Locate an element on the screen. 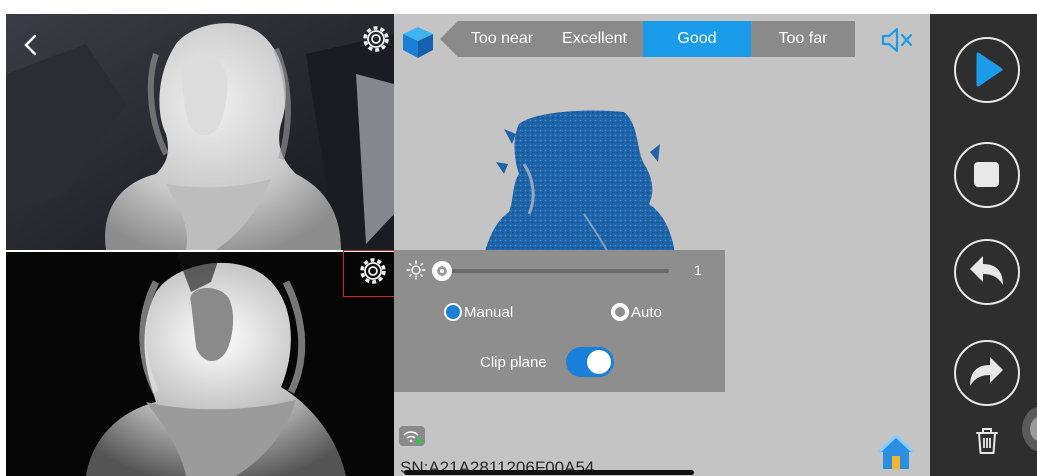  clip-plane-toggle is located at coordinates (590, 362).